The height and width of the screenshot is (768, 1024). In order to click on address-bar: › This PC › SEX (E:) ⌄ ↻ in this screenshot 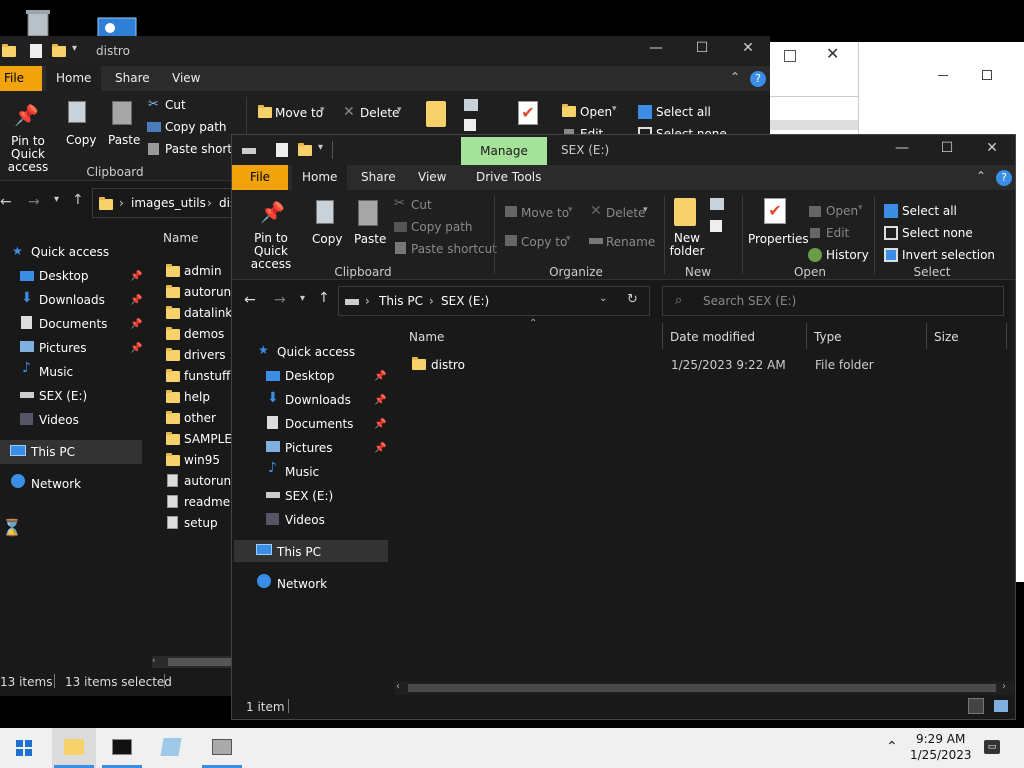, I will do `click(494, 301)`.